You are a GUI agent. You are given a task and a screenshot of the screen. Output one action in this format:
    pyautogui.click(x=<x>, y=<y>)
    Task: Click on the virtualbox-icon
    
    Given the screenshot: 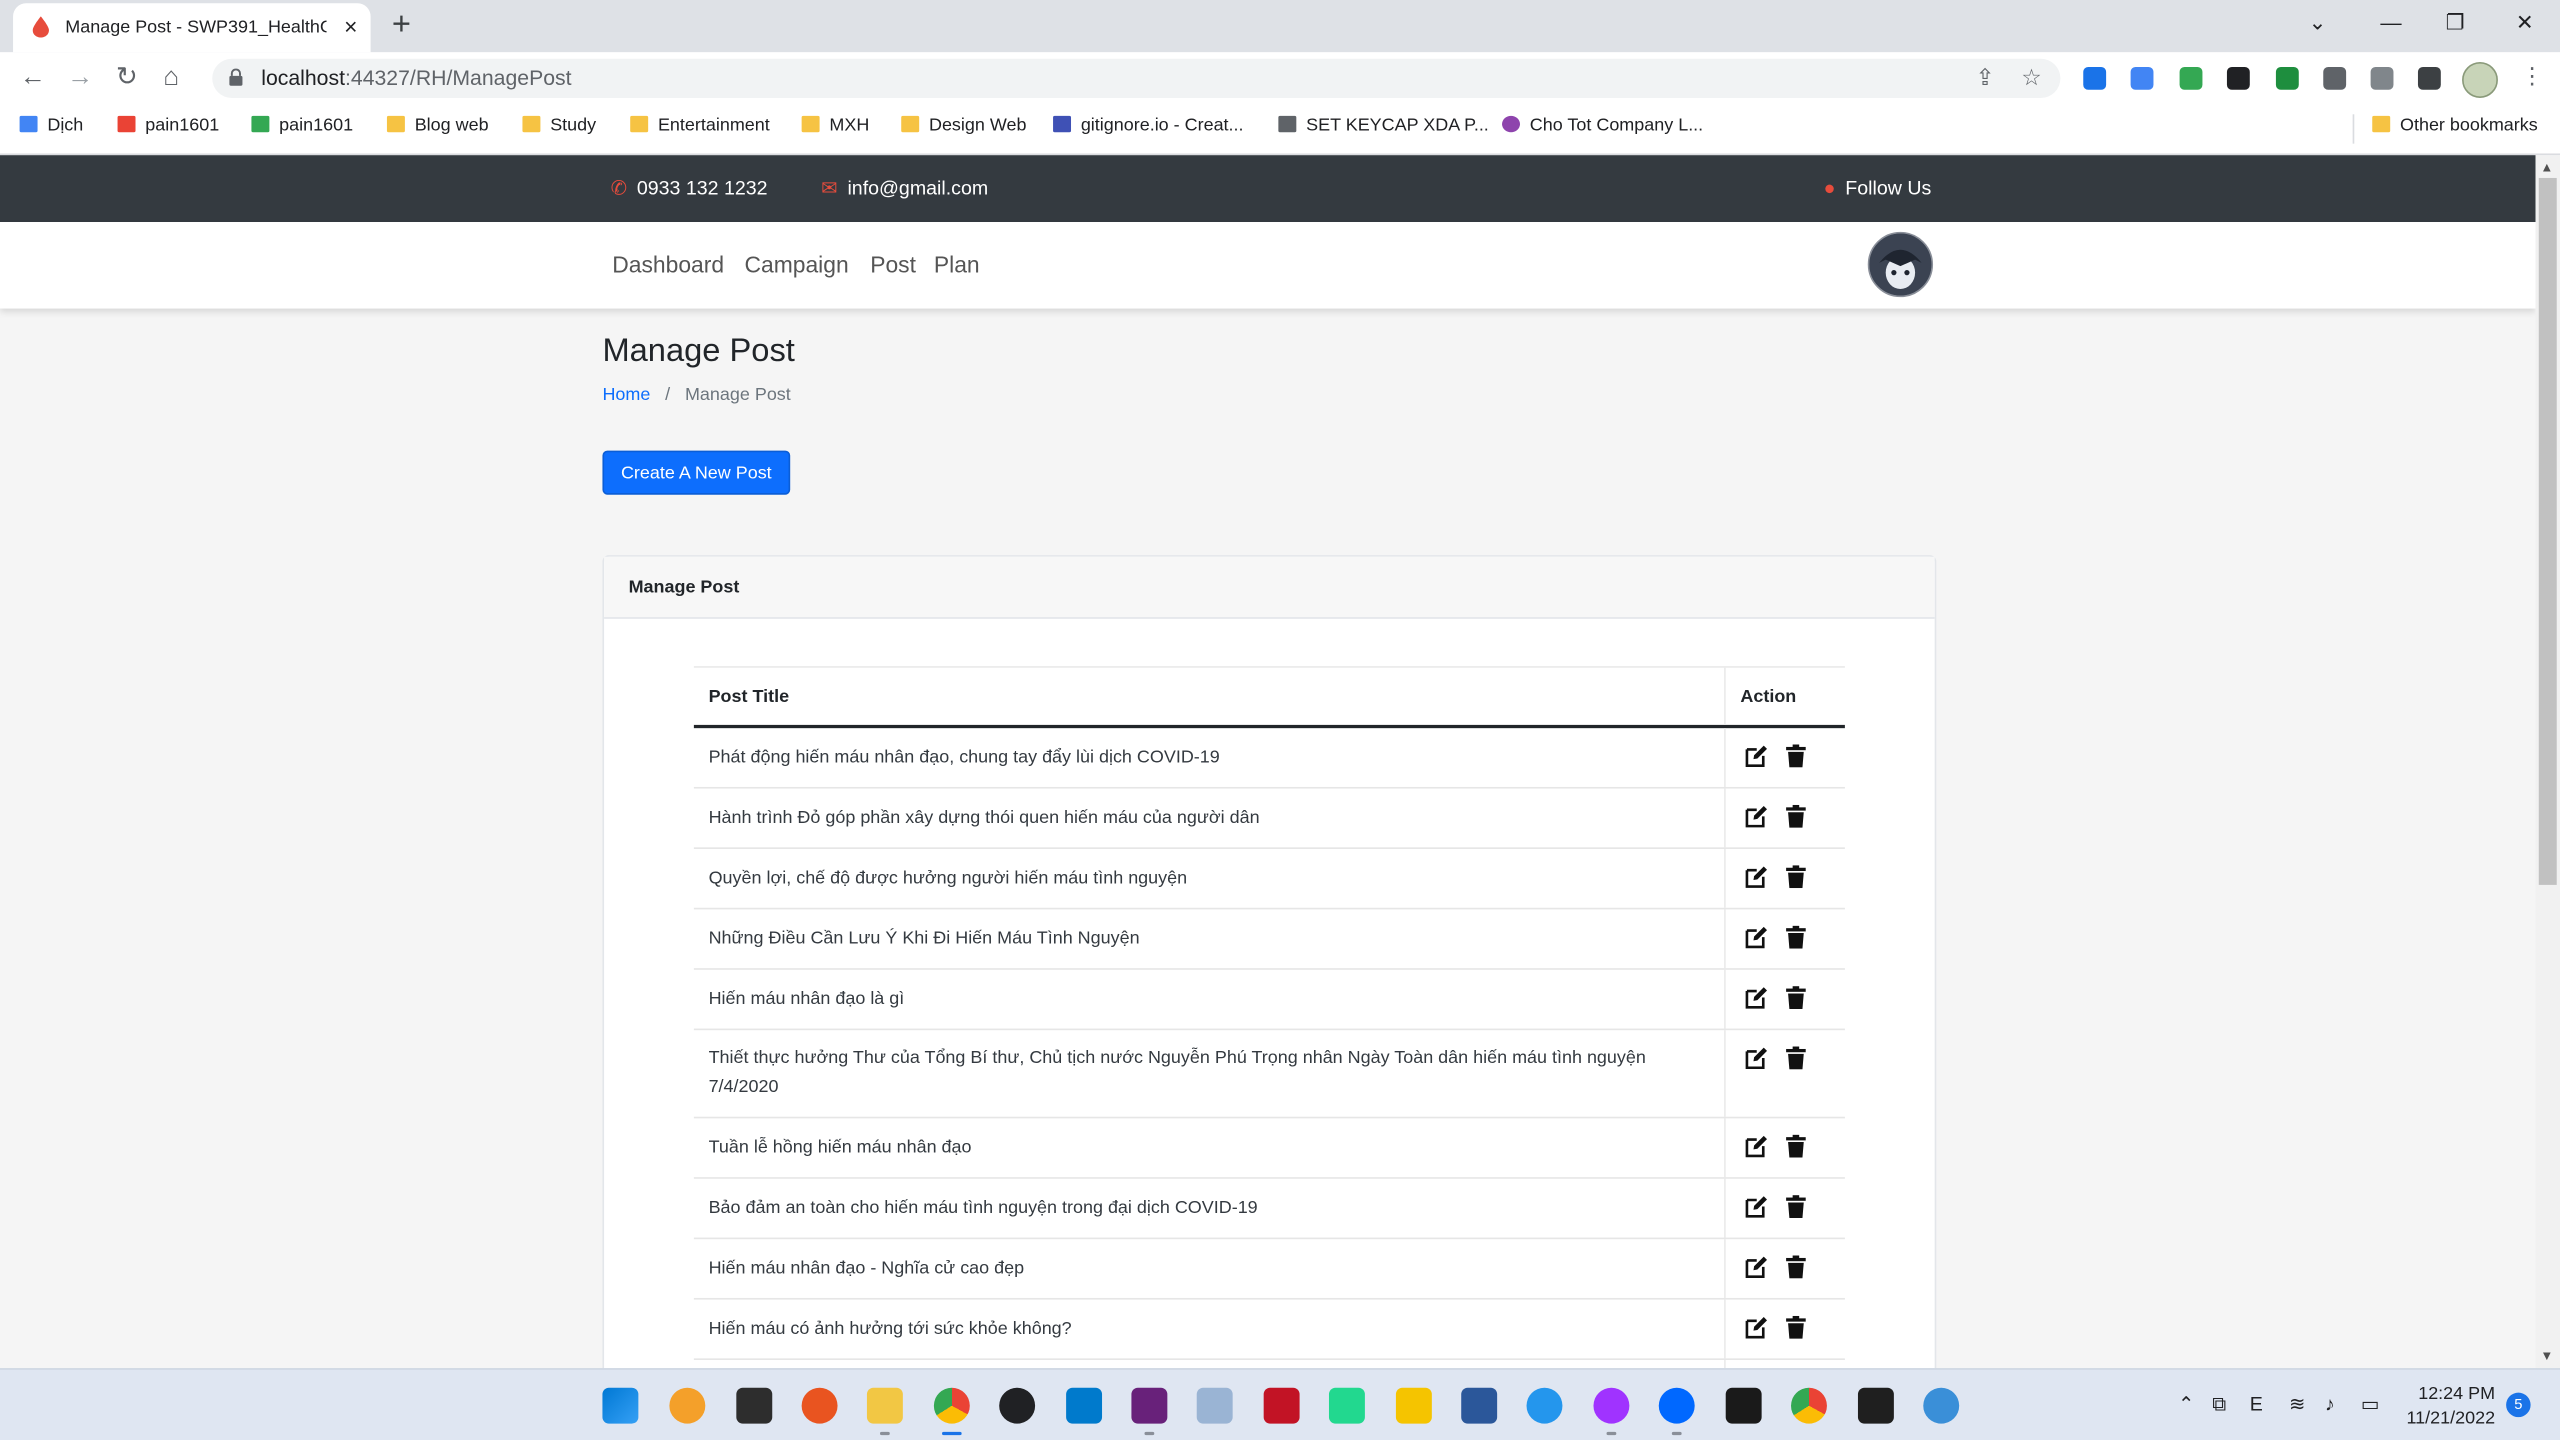 What is the action you would take?
    pyautogui.click(x=1214, y=1405)
    